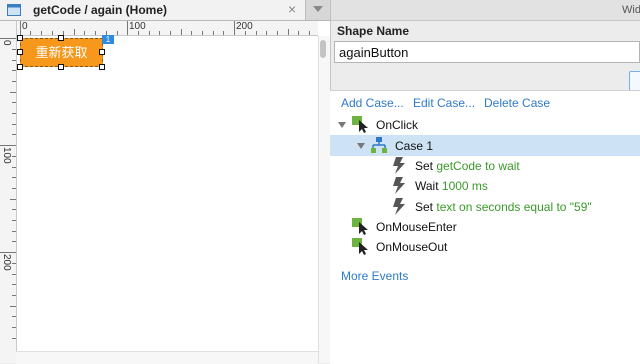  I want to click on delete-case-link: Delete Case, so click(517, 103).